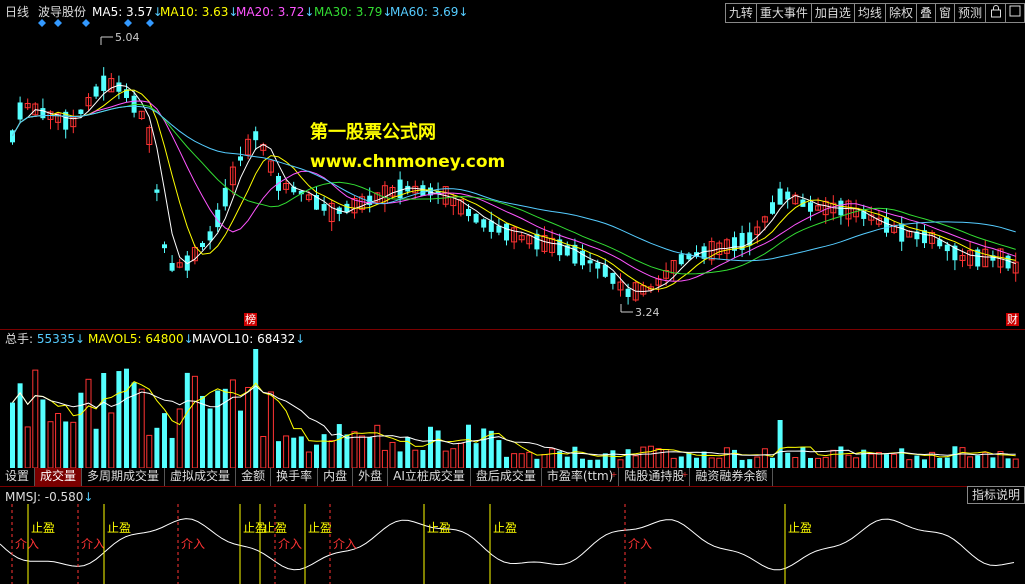  I want to click on period-label: 日线, so click(17, 12).